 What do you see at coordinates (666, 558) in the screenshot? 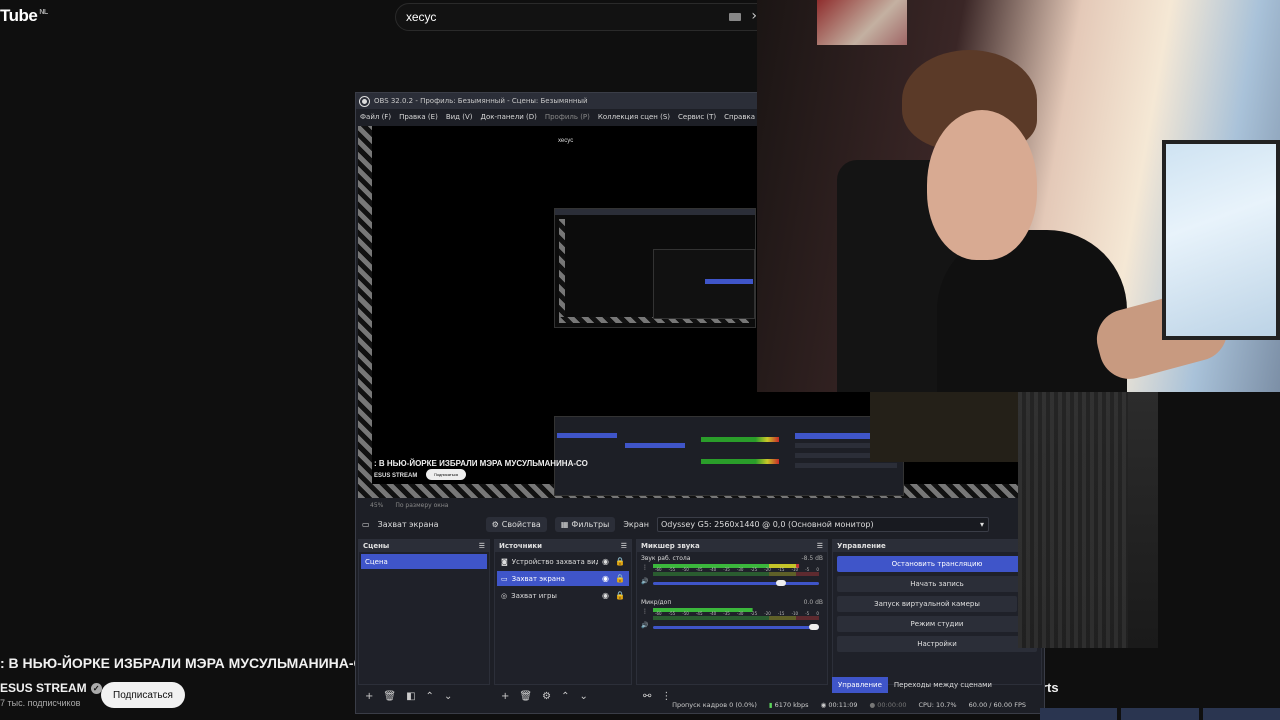
I see `channel-name: Звук раб. стола` at bounding box center [666, 558].